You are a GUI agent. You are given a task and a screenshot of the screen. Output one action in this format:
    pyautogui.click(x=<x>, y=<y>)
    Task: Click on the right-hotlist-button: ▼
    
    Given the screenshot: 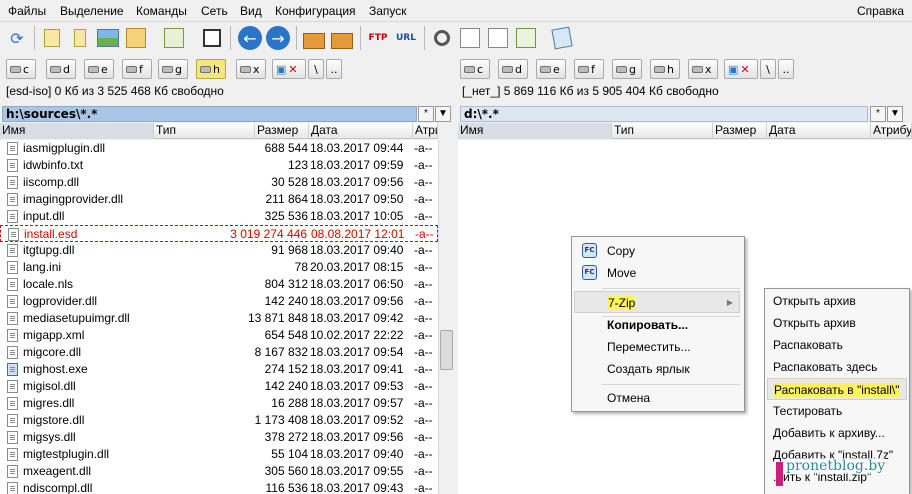 What is the action you would take?
    pyautogui.click(x=895, y=114)
    